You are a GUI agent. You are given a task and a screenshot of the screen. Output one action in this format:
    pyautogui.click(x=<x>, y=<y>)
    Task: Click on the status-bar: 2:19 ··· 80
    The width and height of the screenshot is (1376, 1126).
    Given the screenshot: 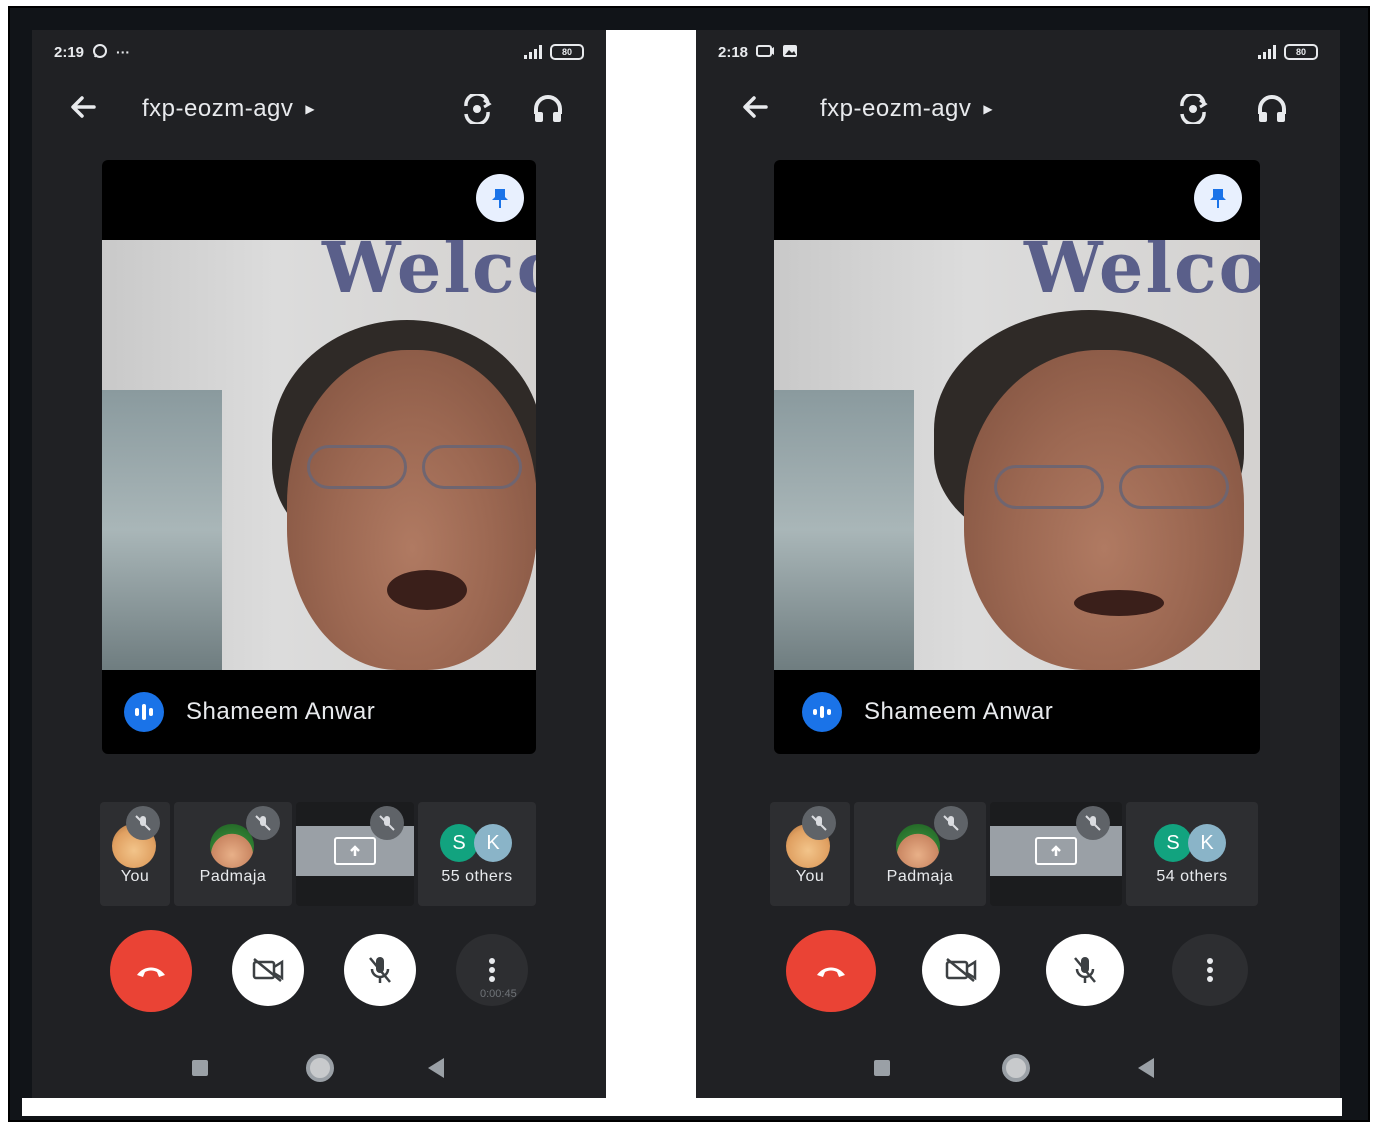 What is the action you would take?
    pyautogui.click(x=319, y=52)
    